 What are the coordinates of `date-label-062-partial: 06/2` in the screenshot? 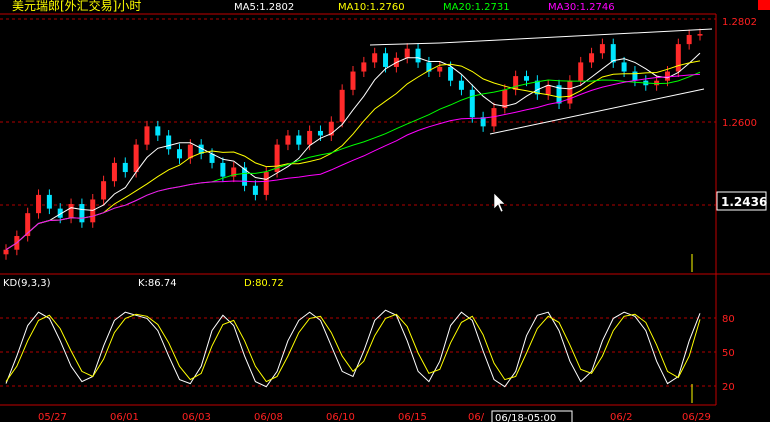 It's located at (621, 417).